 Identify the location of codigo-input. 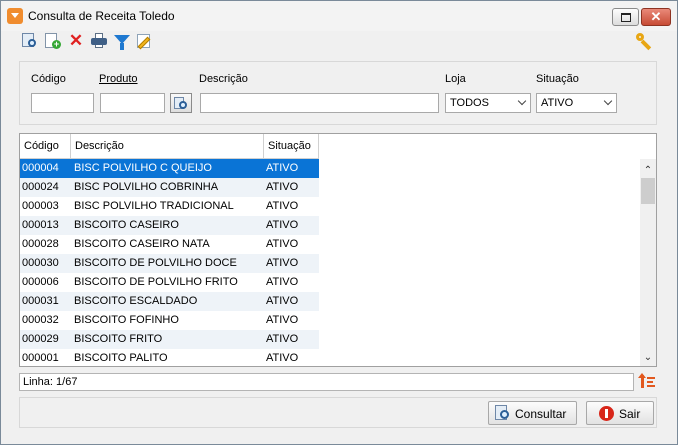
(62, 103).